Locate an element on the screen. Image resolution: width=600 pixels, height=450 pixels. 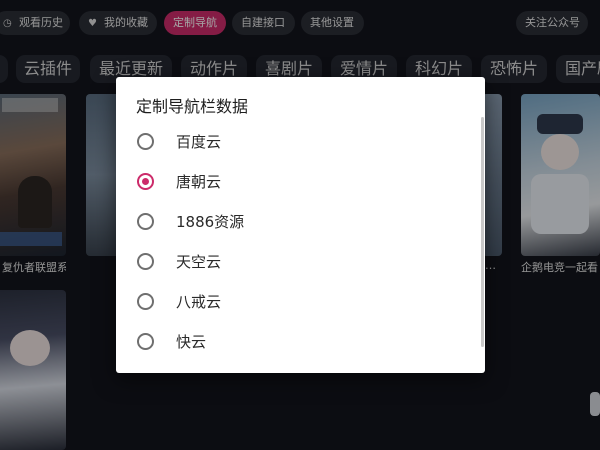
option-bajieyun: 八戒云 is located at coordinates (300, 301).